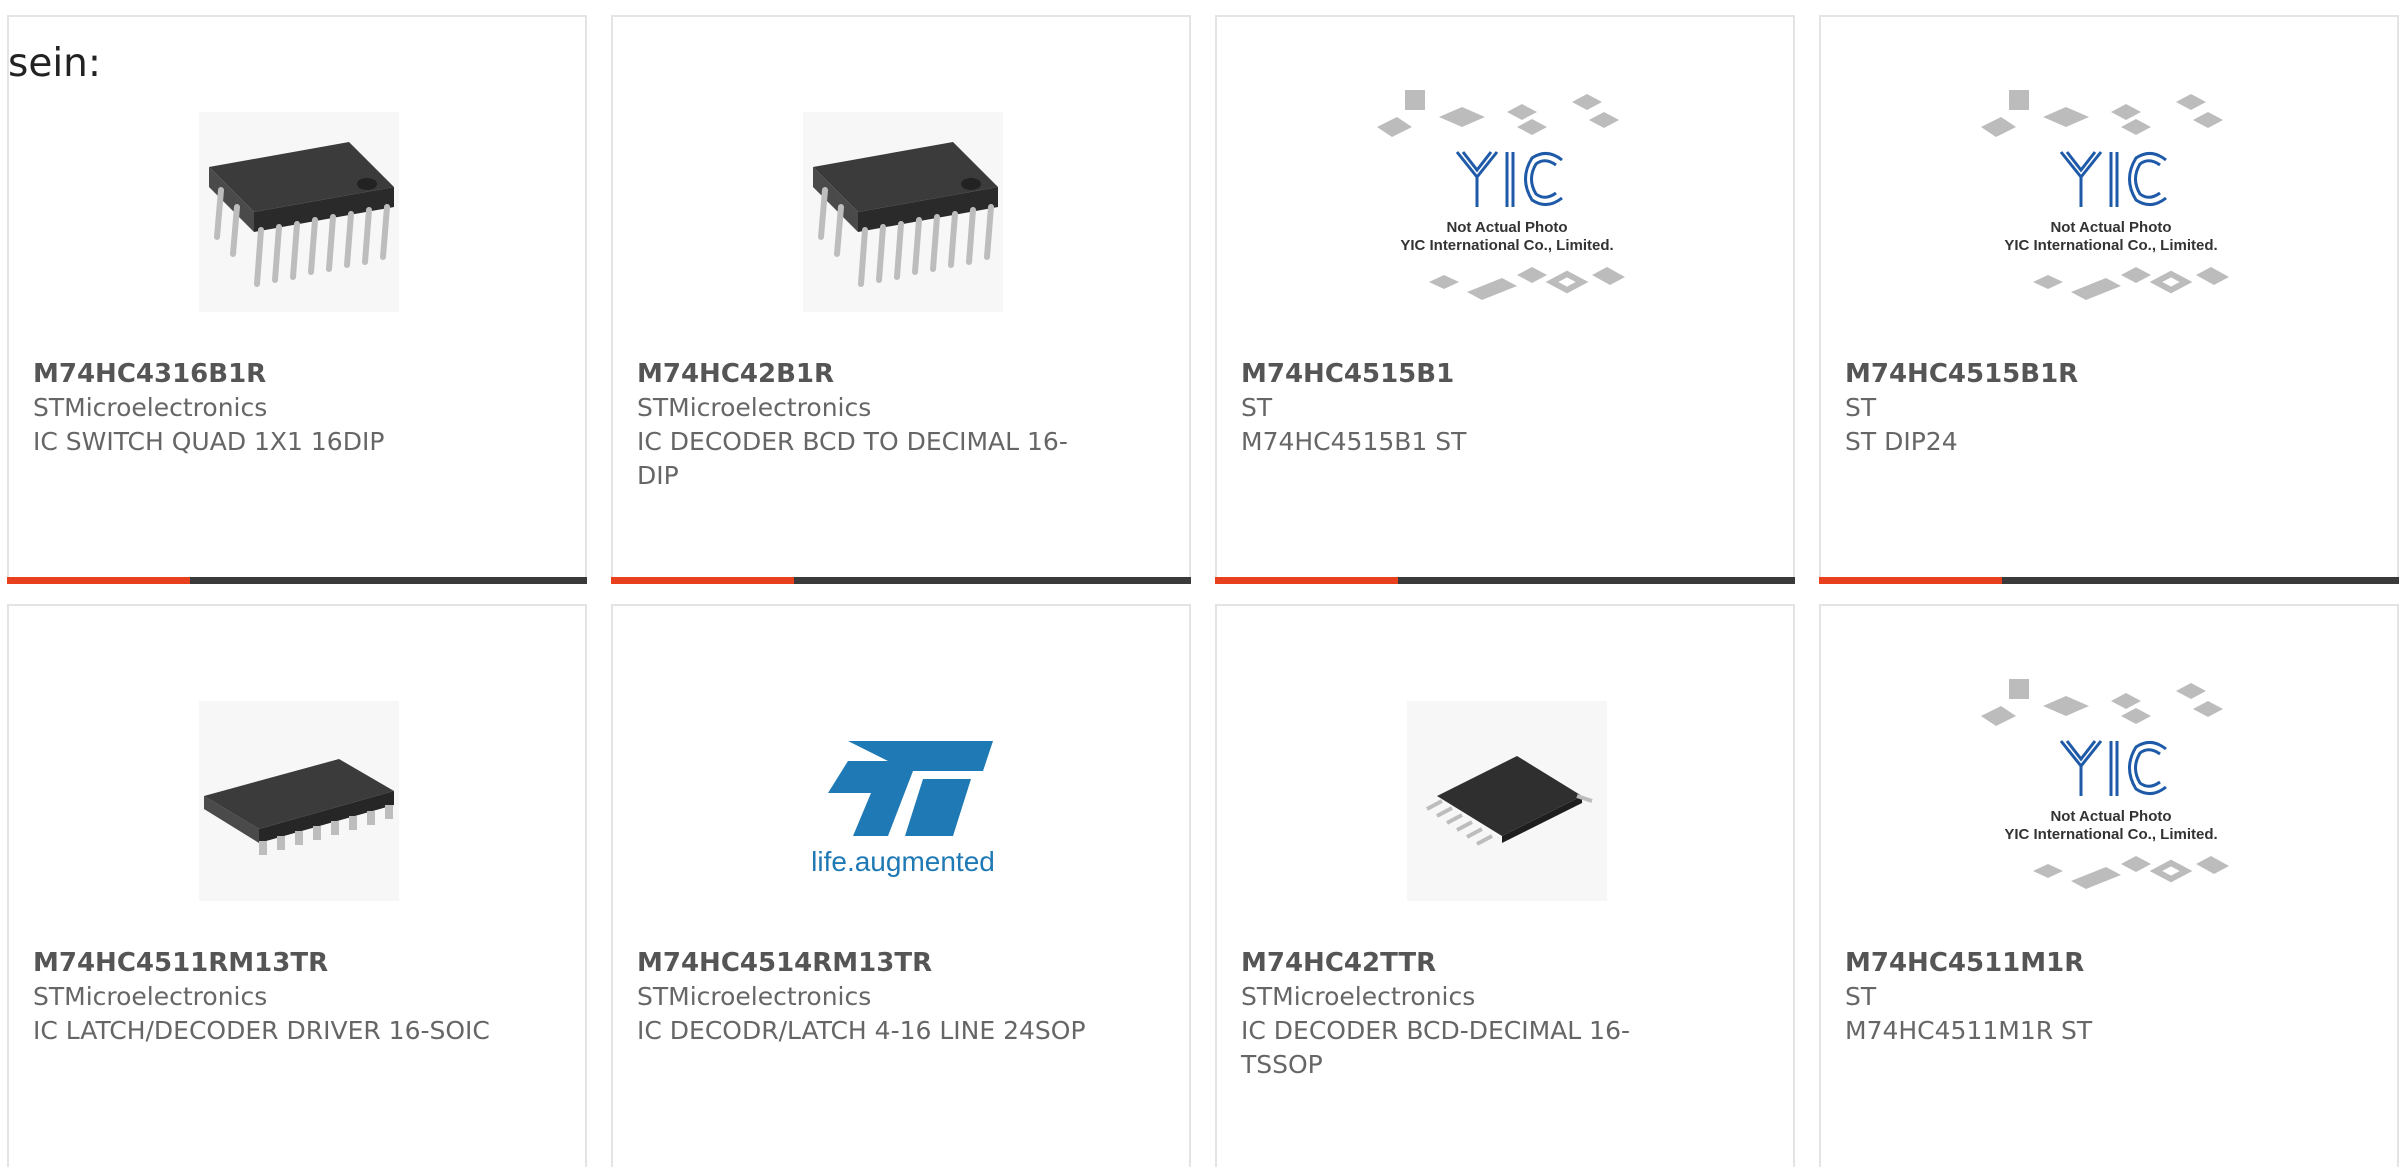 This screenshot has height=1167, width=2400. Describe the element at coordinates (209, 441) in the screenshot. I see `description: IC SWITCH QUAD 1X1 16DIP` at that location.